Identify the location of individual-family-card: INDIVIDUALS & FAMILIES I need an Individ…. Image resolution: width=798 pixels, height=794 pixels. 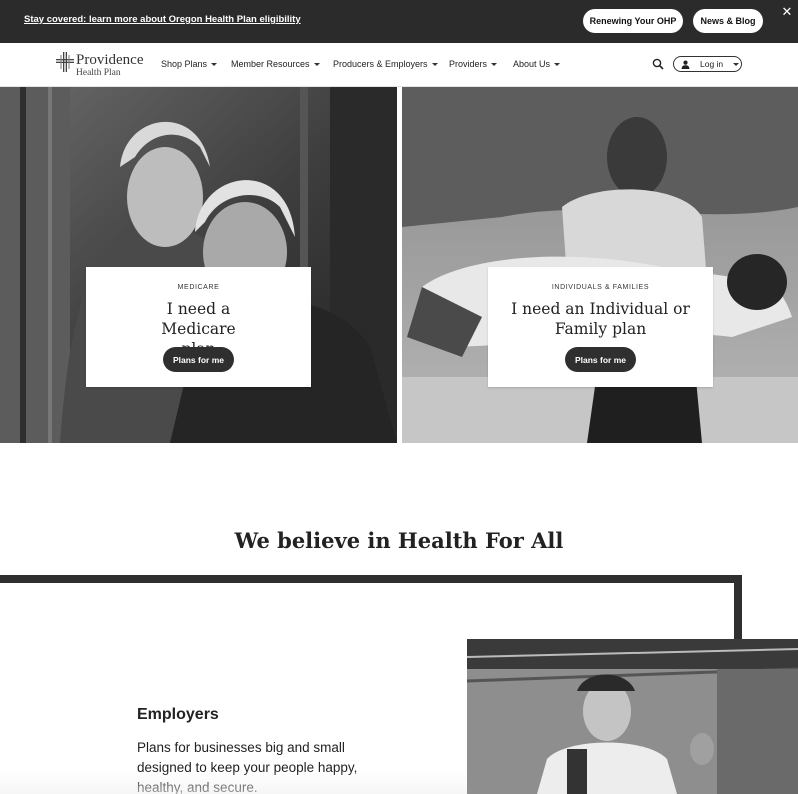
(600, 327).